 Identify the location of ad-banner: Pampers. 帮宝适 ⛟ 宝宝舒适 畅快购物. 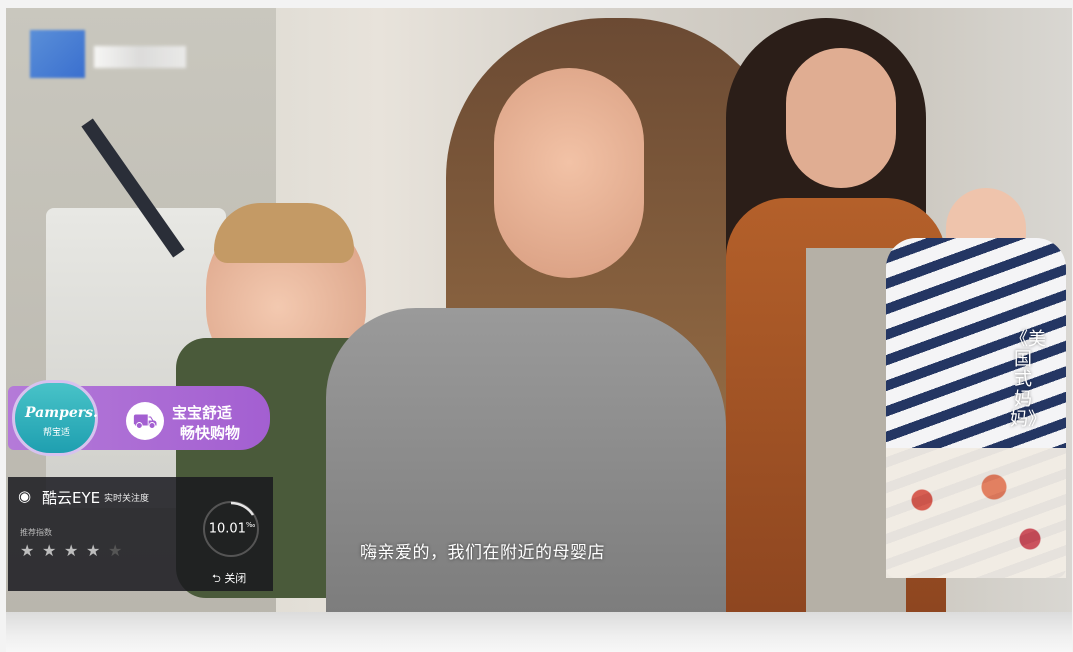
(139, 418).